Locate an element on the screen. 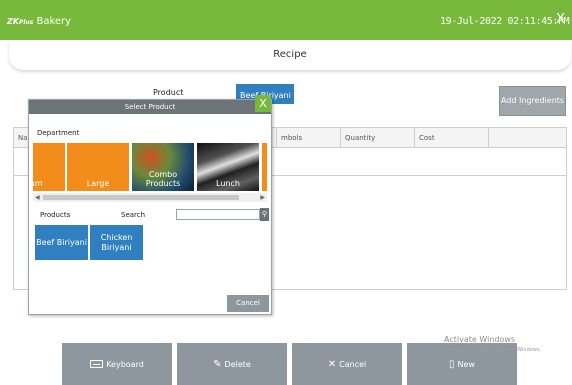 Image resolution: width=572 pixels, height=385 pixels. department-tile-combo-products: Combo Products is located at coordinates (163, 167).